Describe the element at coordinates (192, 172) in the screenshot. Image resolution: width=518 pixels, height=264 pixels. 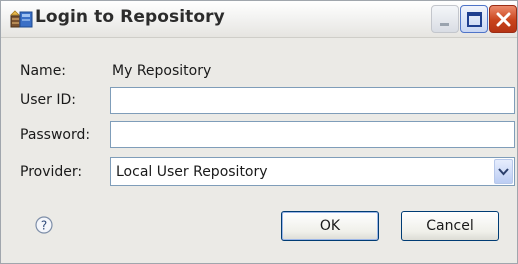
I see `provider-selected-value: Local User Repository` at that location.